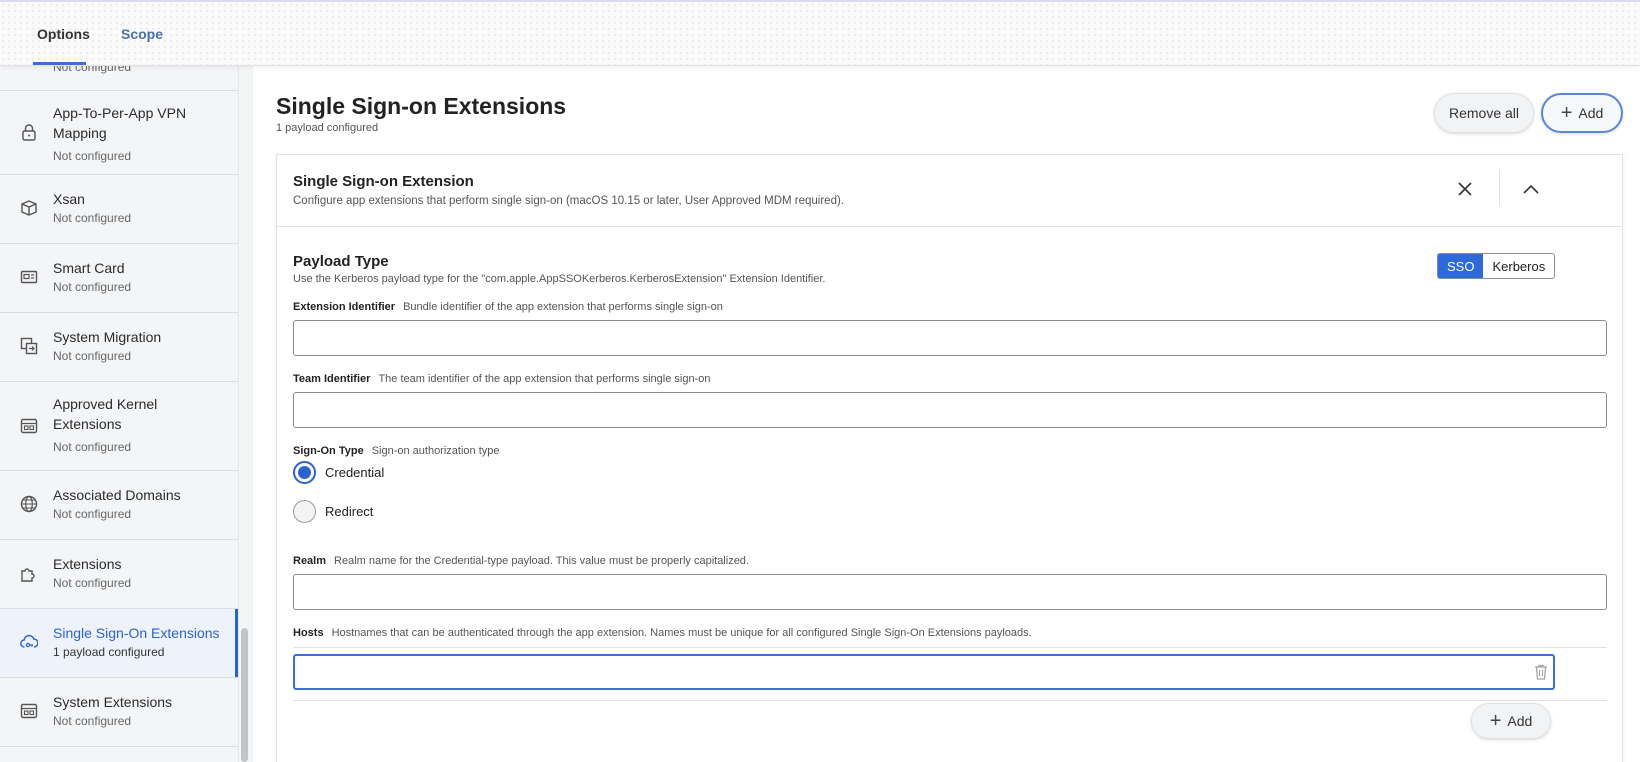 The height and width of the screenshot is (762, 1640). I want to click on sidebar-item-smart-card: Smart Card Not configured, so click(119, 278).